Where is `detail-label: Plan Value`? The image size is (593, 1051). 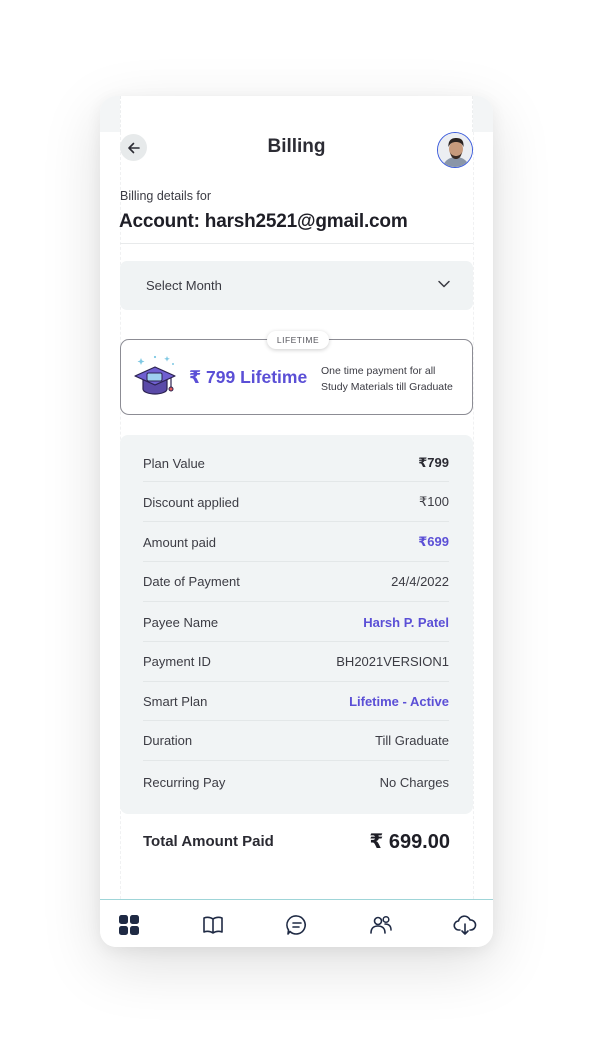 detail-label: Plan Value is located at coordinates (174, 463).